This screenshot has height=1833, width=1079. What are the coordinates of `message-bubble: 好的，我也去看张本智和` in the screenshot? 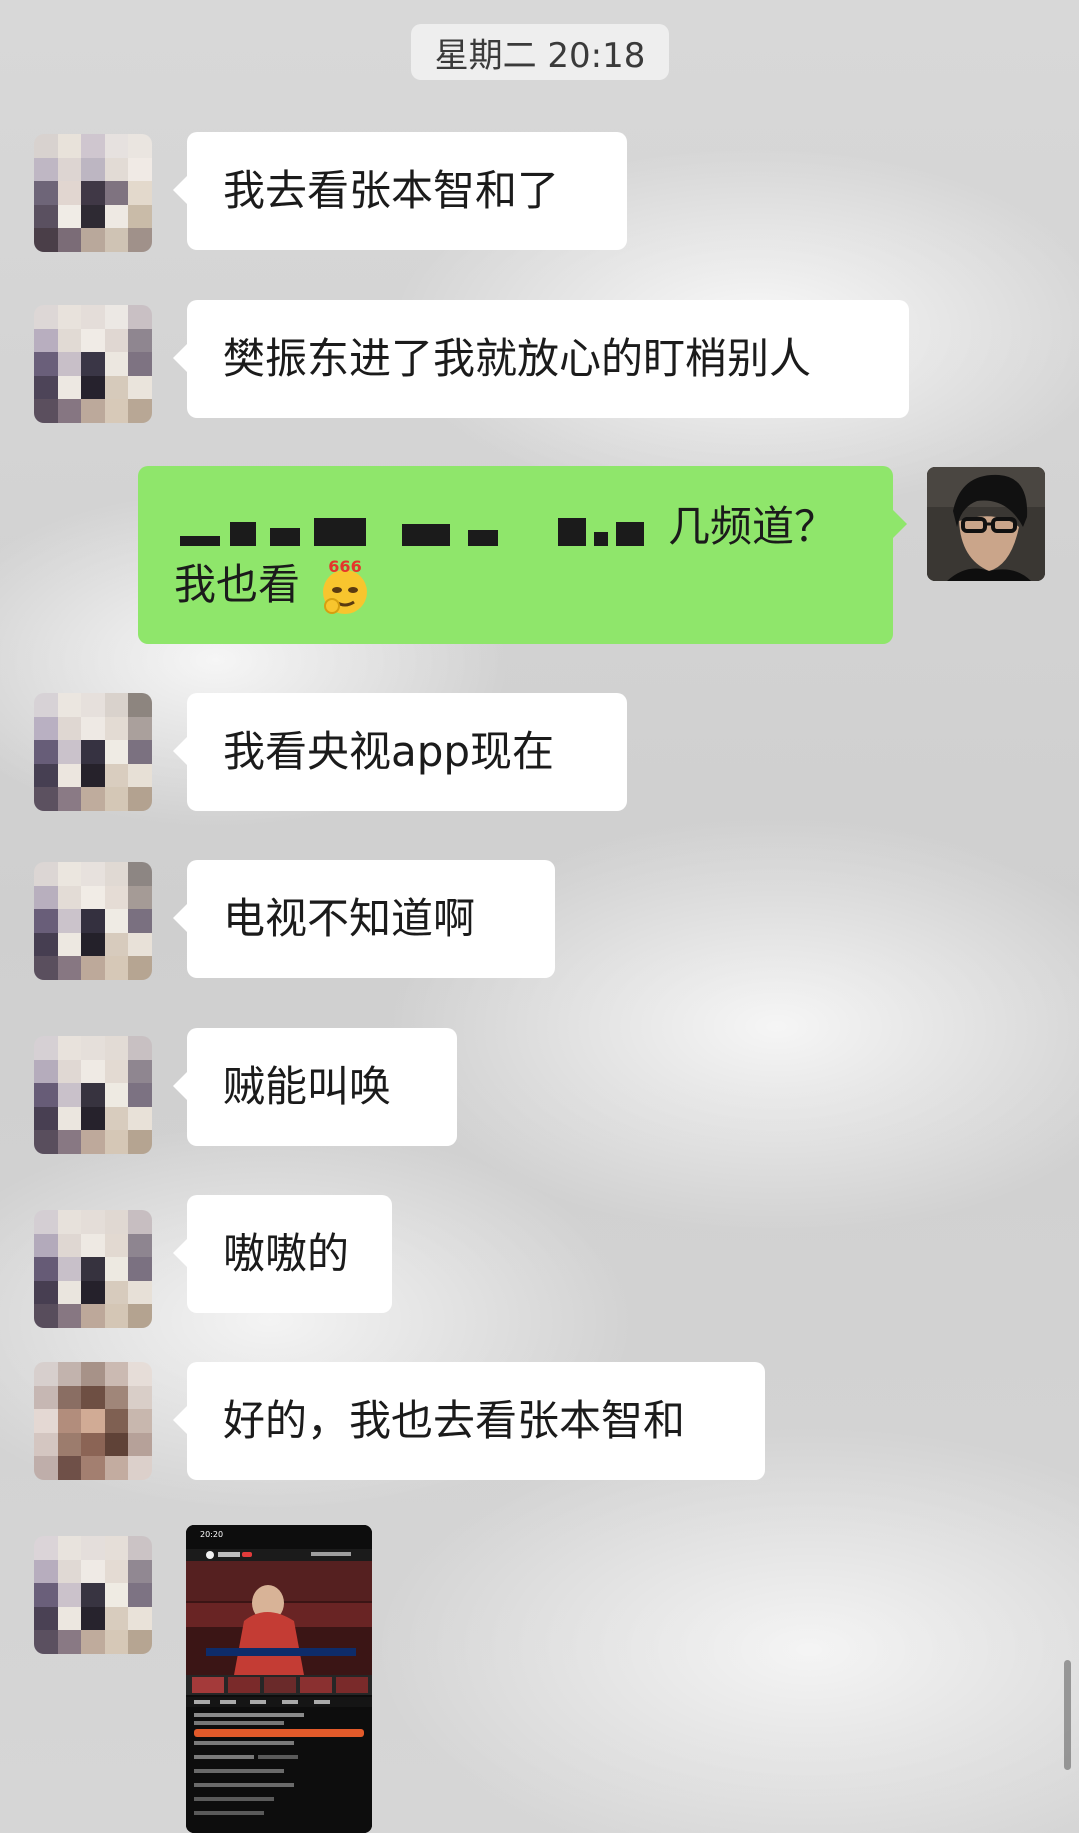 It's located at (469, 1421).